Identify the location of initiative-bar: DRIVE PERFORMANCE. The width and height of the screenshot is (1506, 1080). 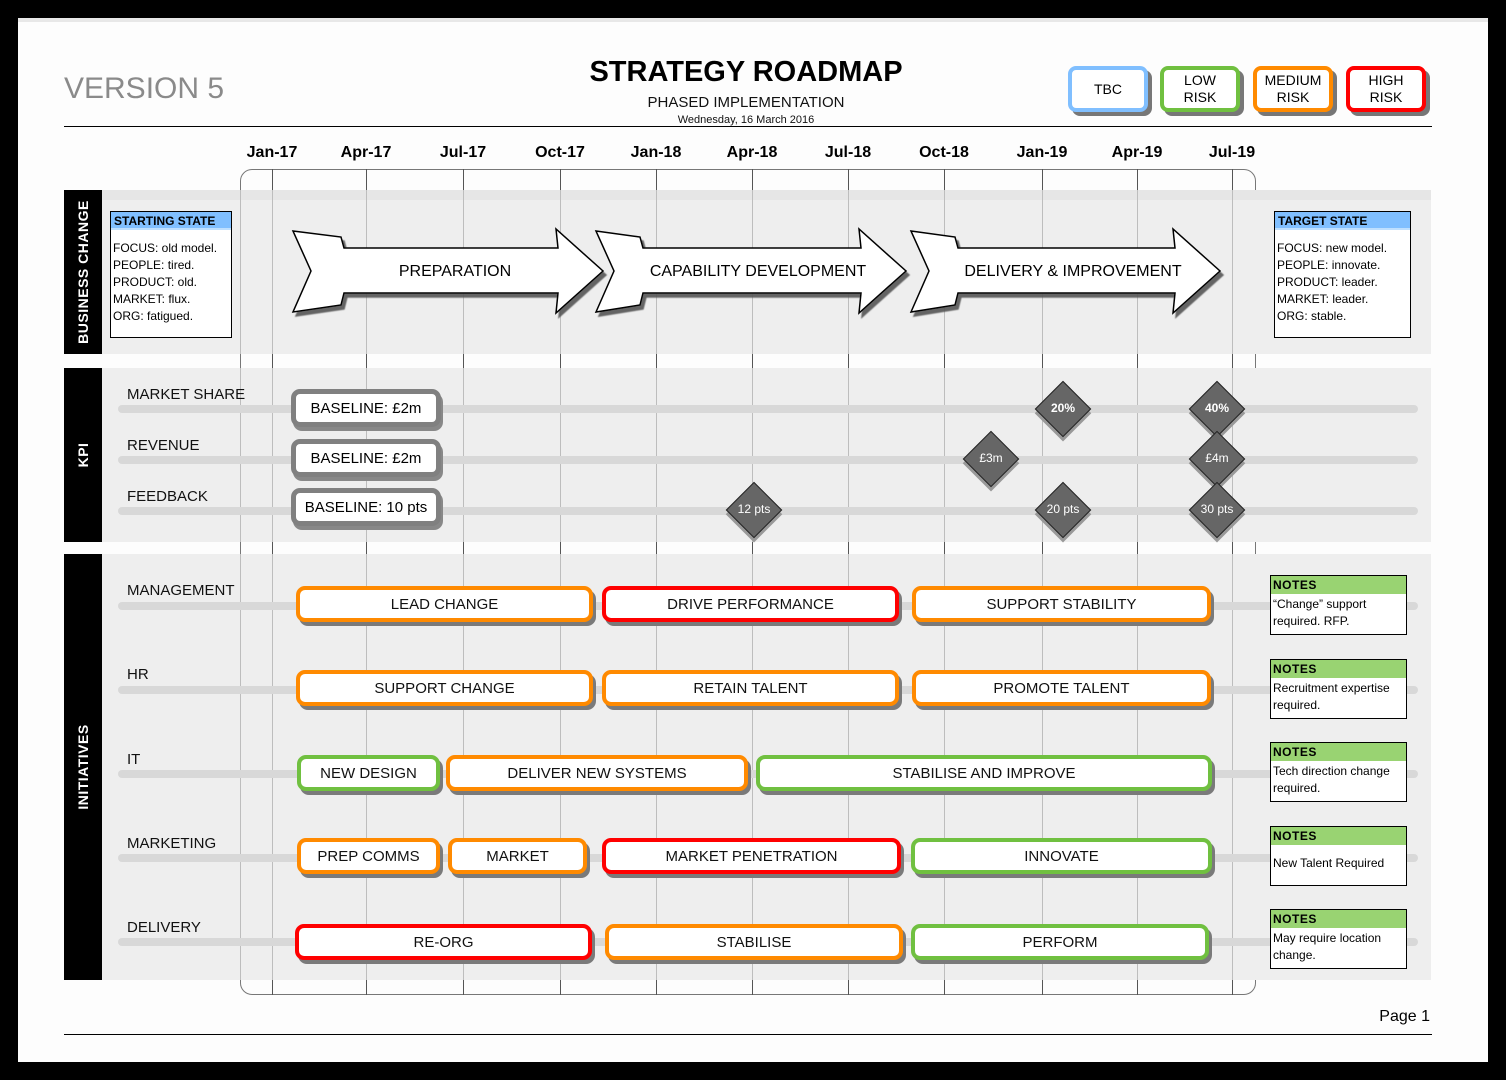
(750, 604).